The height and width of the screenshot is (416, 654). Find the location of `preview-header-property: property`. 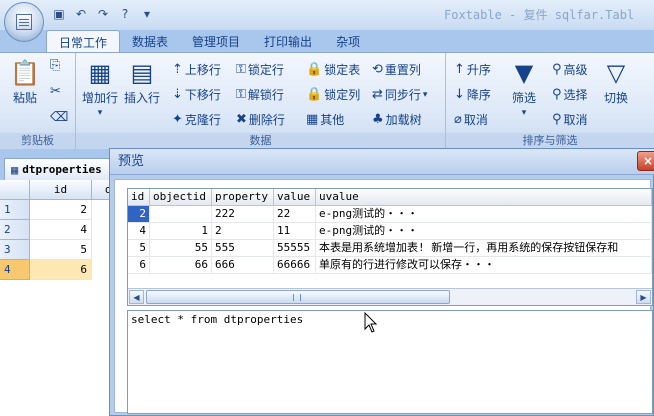

preview-header-property: property is located at coordinates (243, 197).